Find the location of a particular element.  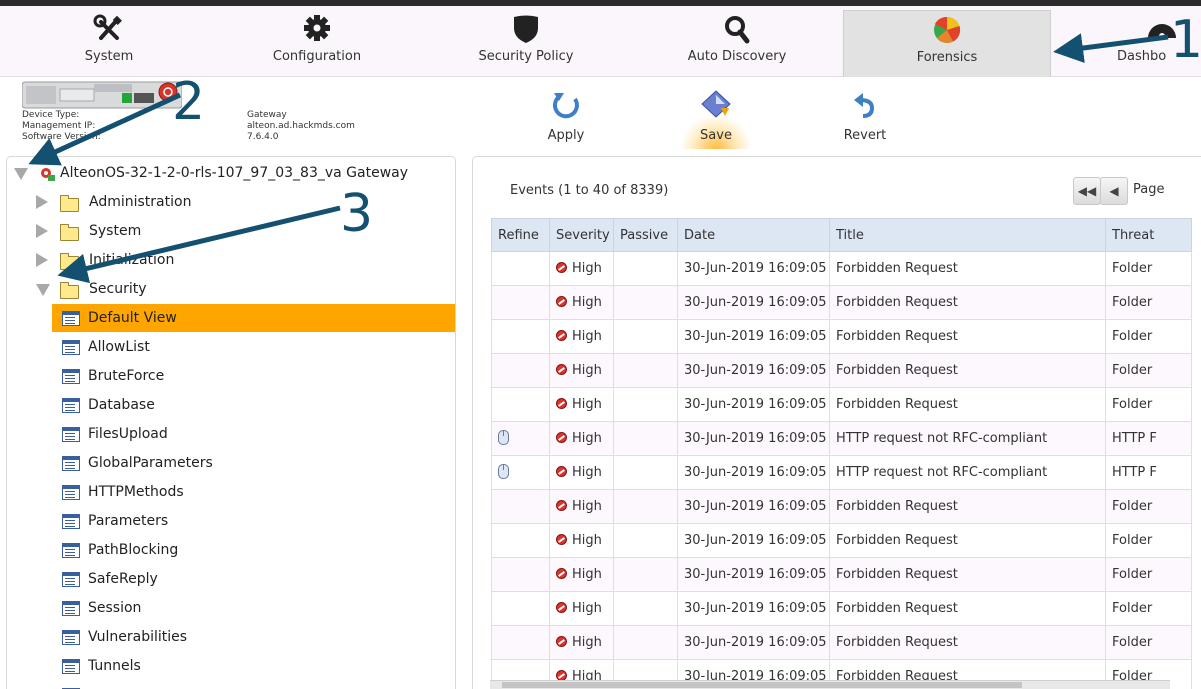

tree-view-safereply: SafeReply is located at coordinates (253, 579).